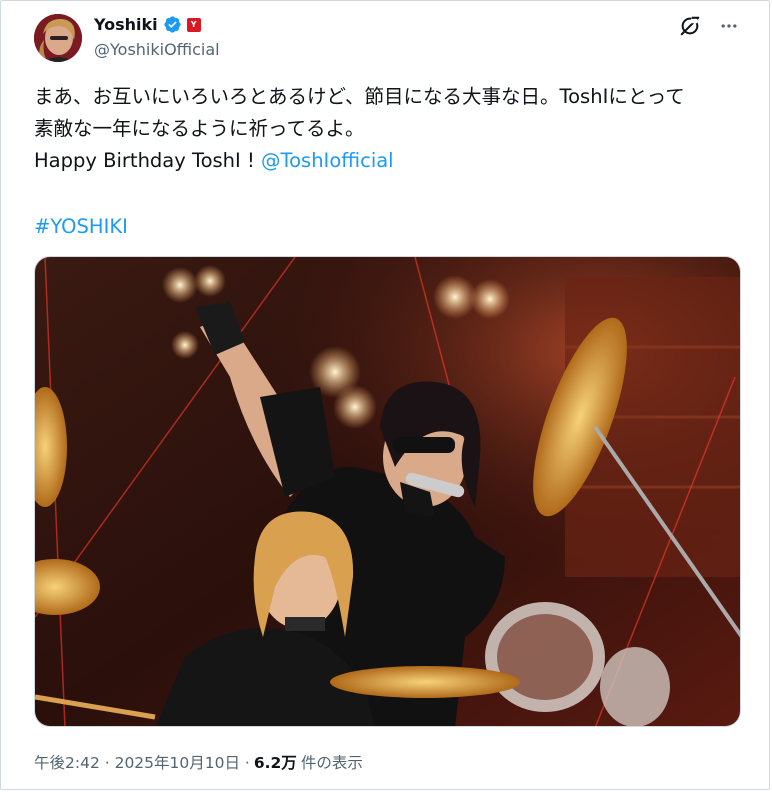  What do you see at coordinates (142, 762) in the screenshot?
I see `timestamp: 午後2:42 · 2025年10月10日 ·` at bounding box center [142, 762].